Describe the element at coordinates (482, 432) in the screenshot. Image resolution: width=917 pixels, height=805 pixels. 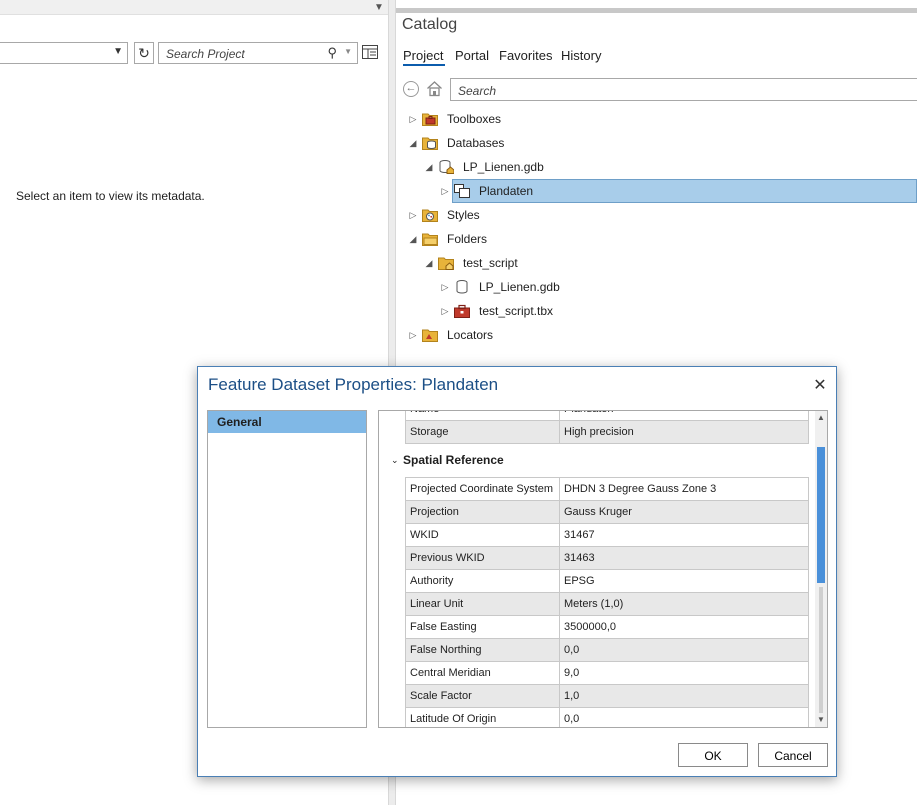
I see `property-key: Storage` at that location.